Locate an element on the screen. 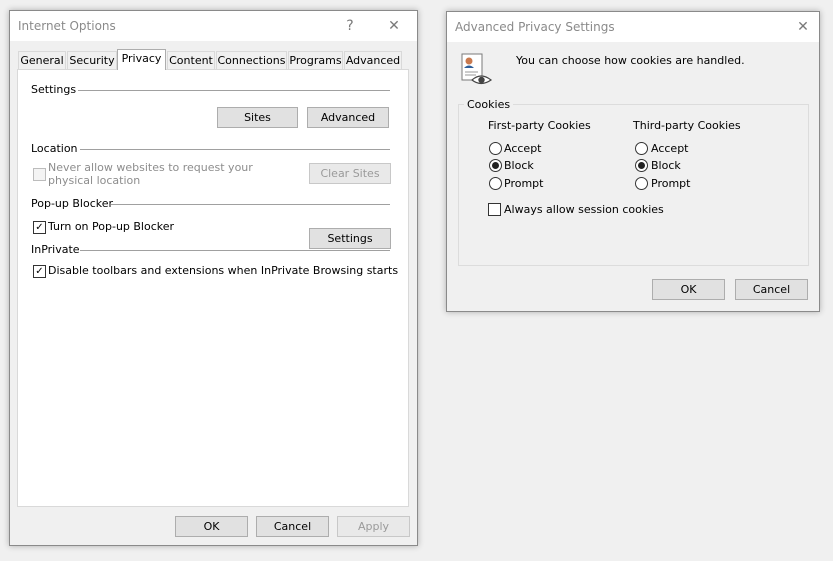 The width and height of the screenshot is (833, 561). third-party-accept-radio is located at coordinates (641, 148).